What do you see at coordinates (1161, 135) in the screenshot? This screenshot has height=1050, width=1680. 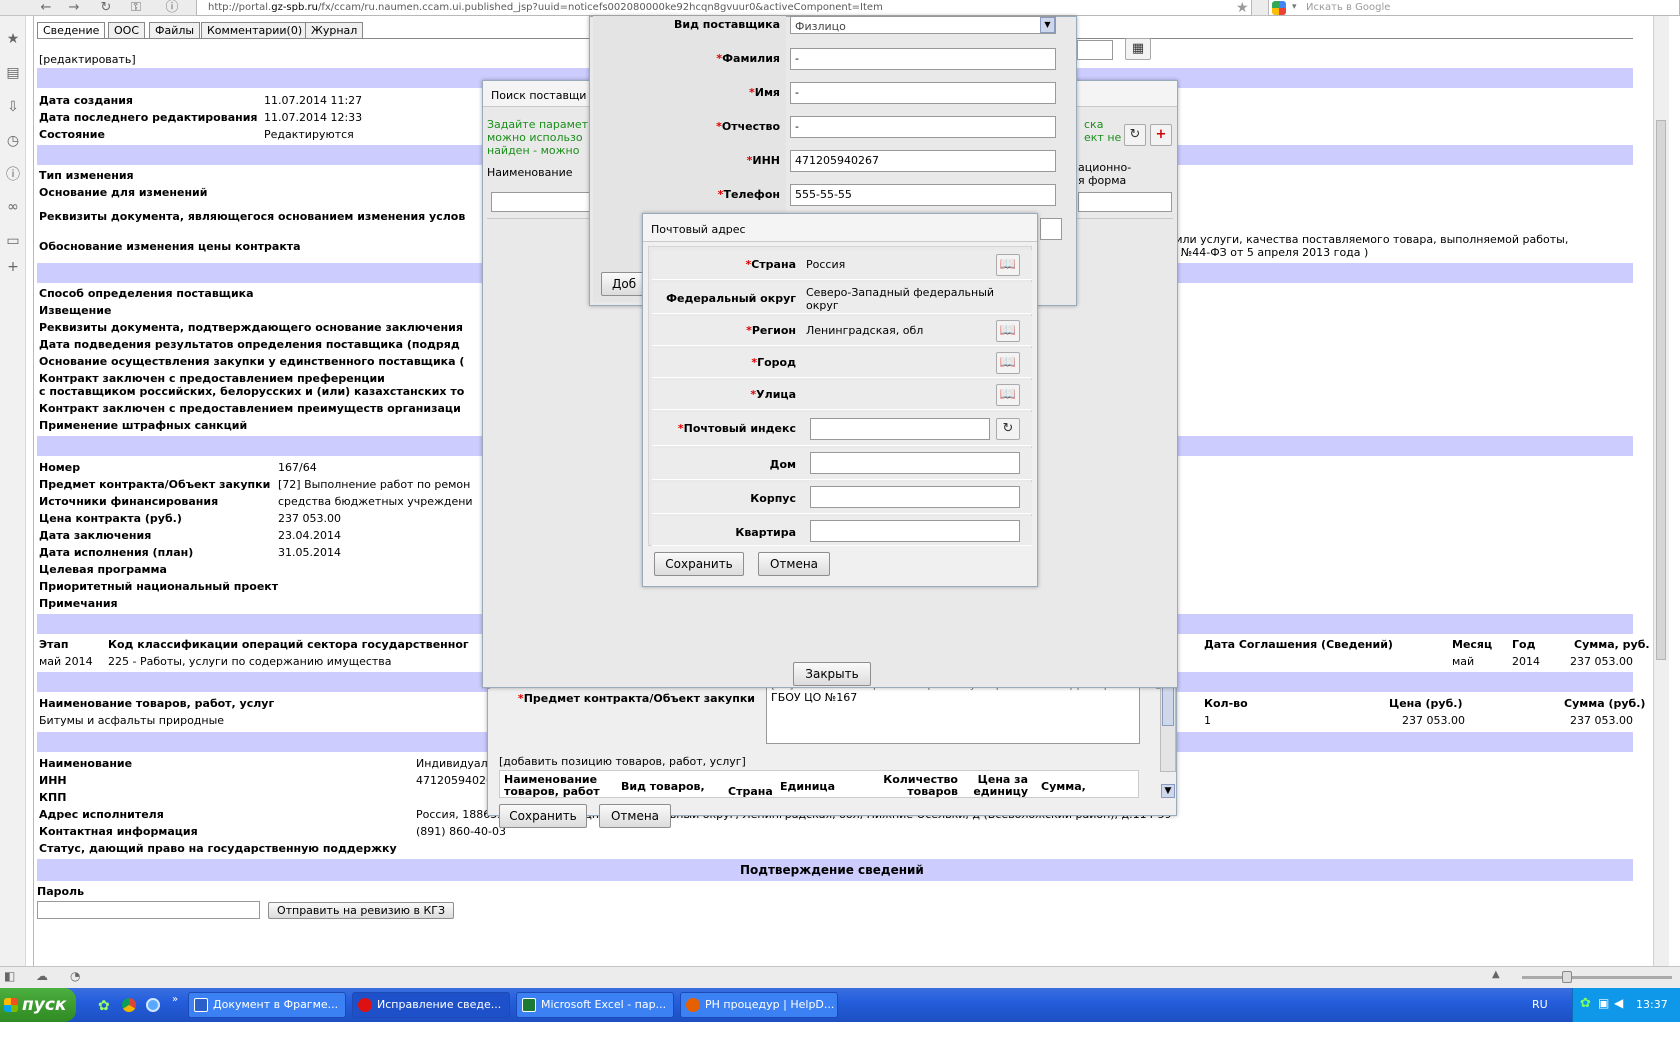 I see `add-icon: +` at bounding box center [1161, 135].